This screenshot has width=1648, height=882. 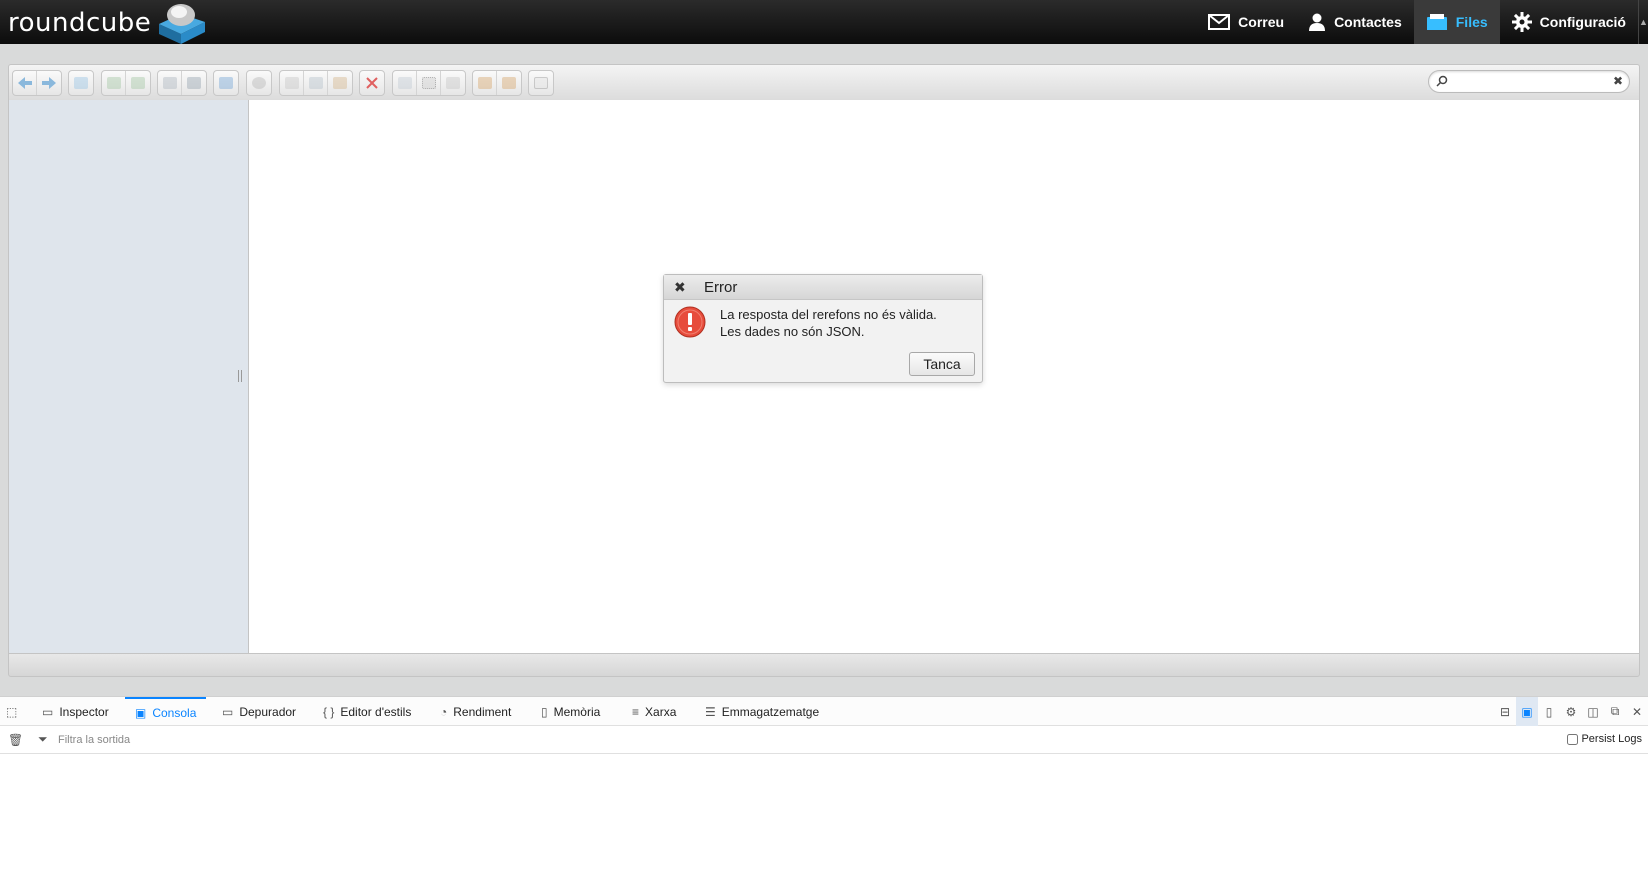 I want to click on eye-icon, so click(x=259, y=83).